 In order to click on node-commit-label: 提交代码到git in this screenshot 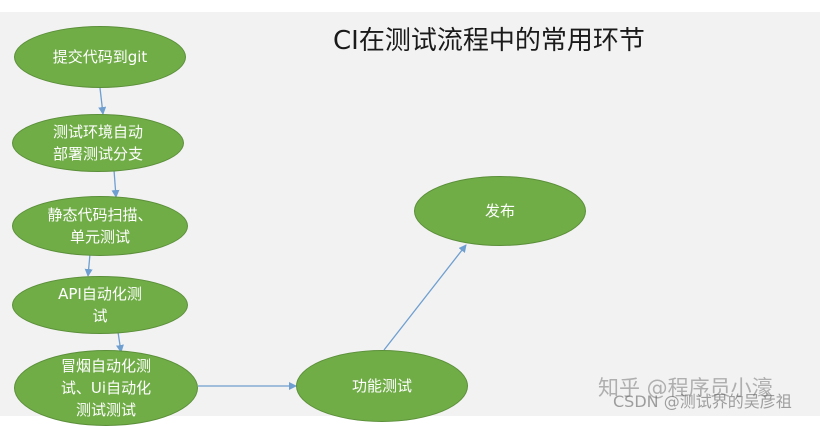, I will do `click(100, 57)`.